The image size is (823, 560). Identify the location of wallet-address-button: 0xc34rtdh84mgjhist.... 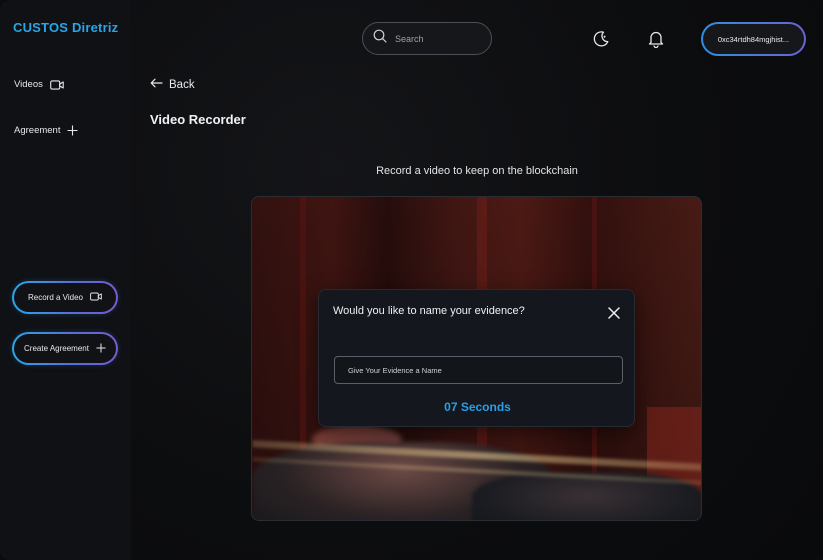
(753, 39).